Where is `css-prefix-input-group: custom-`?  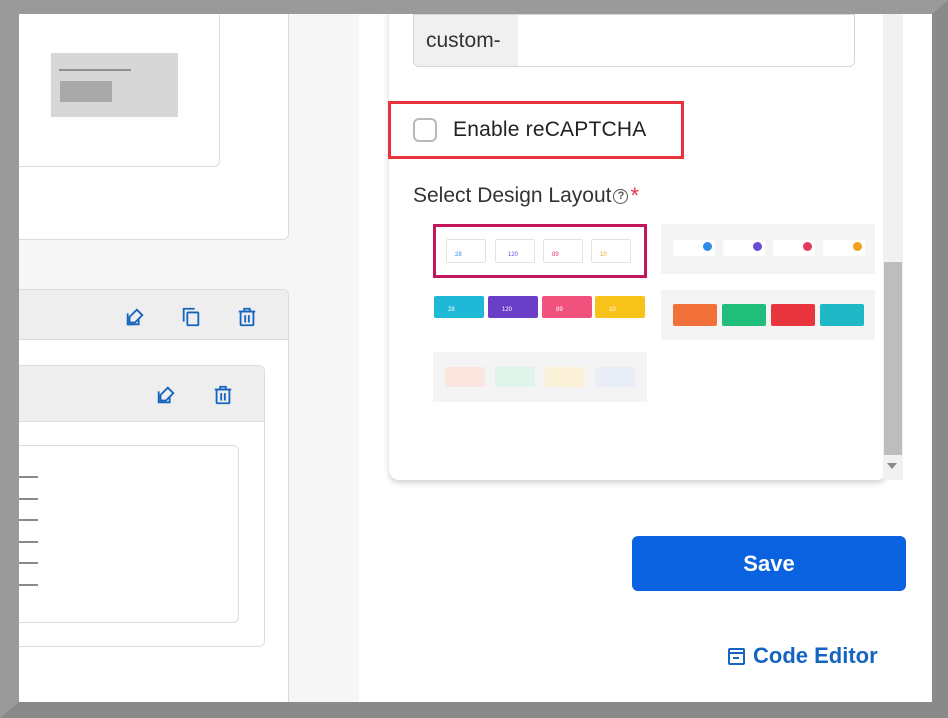 css-prefix-input-group: custom- is located at coordinates (634, 40).